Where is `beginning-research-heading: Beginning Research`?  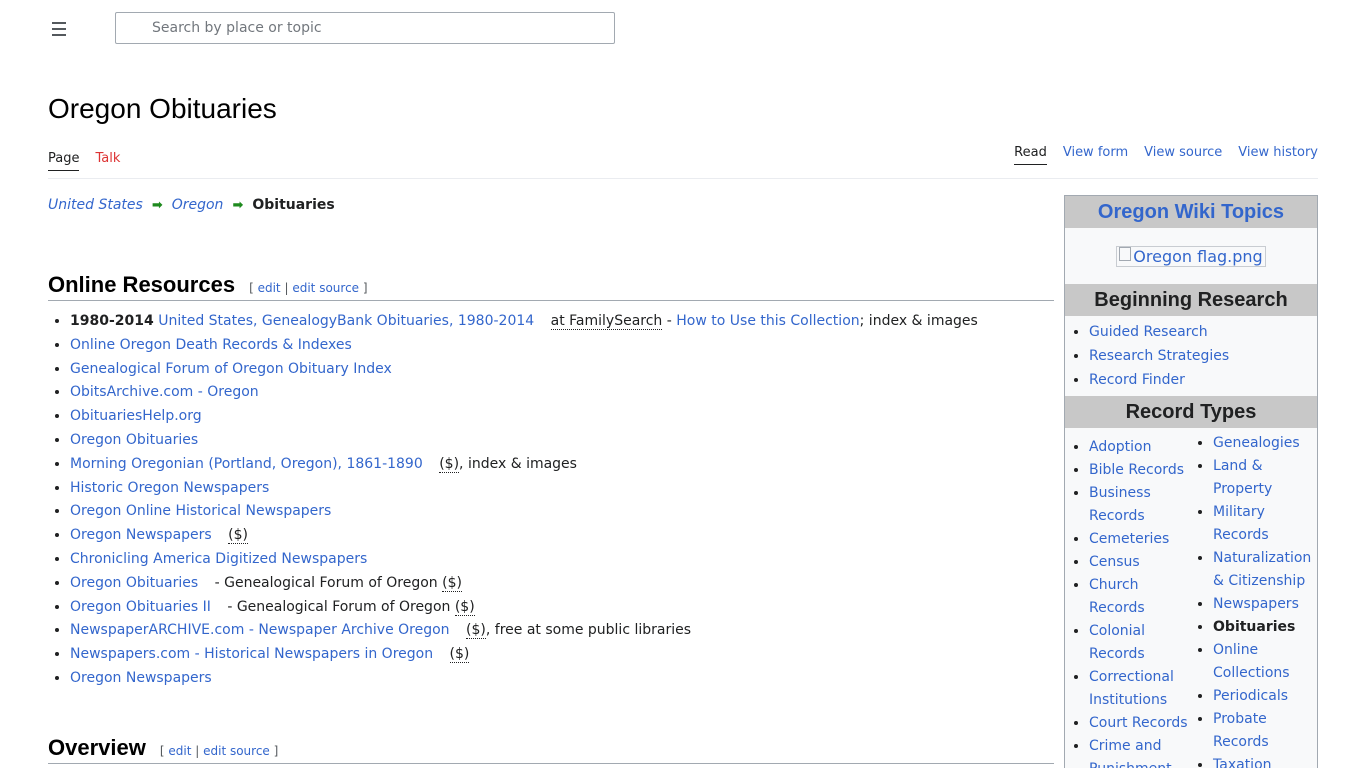
beginning-research-heading: Beginning Research is located at coordinates (1191, 300).